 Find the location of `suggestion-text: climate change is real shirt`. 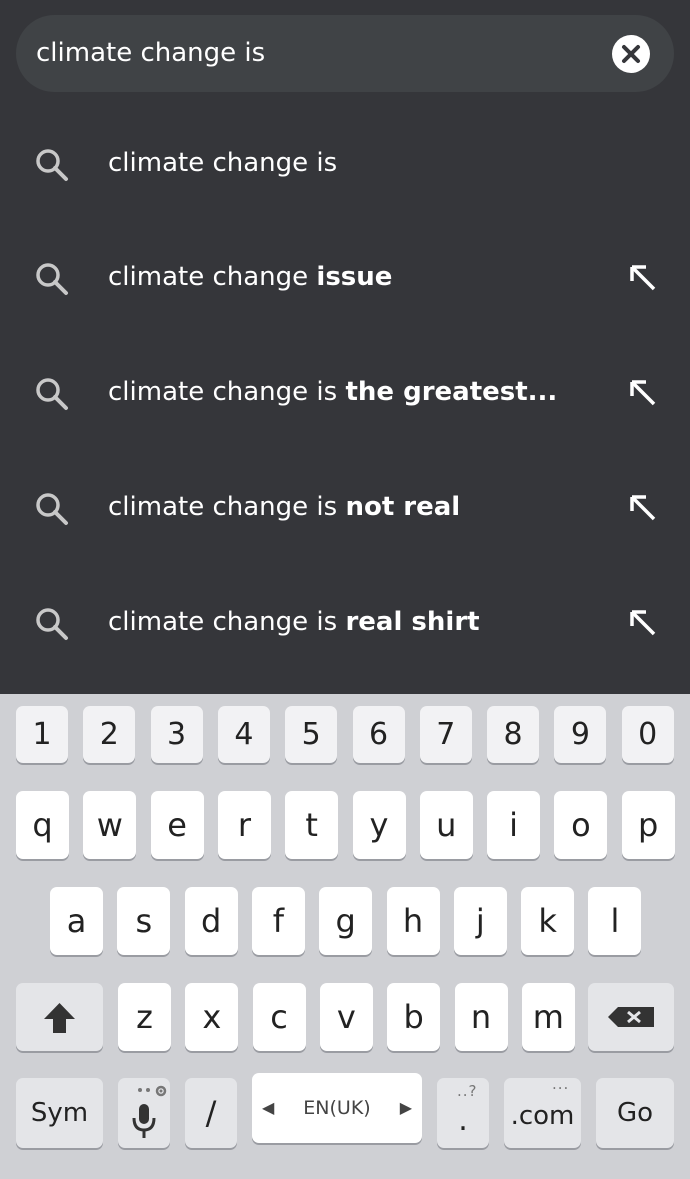

suggestion-text: climate change is real shirt is located at coordinates (294, 622).